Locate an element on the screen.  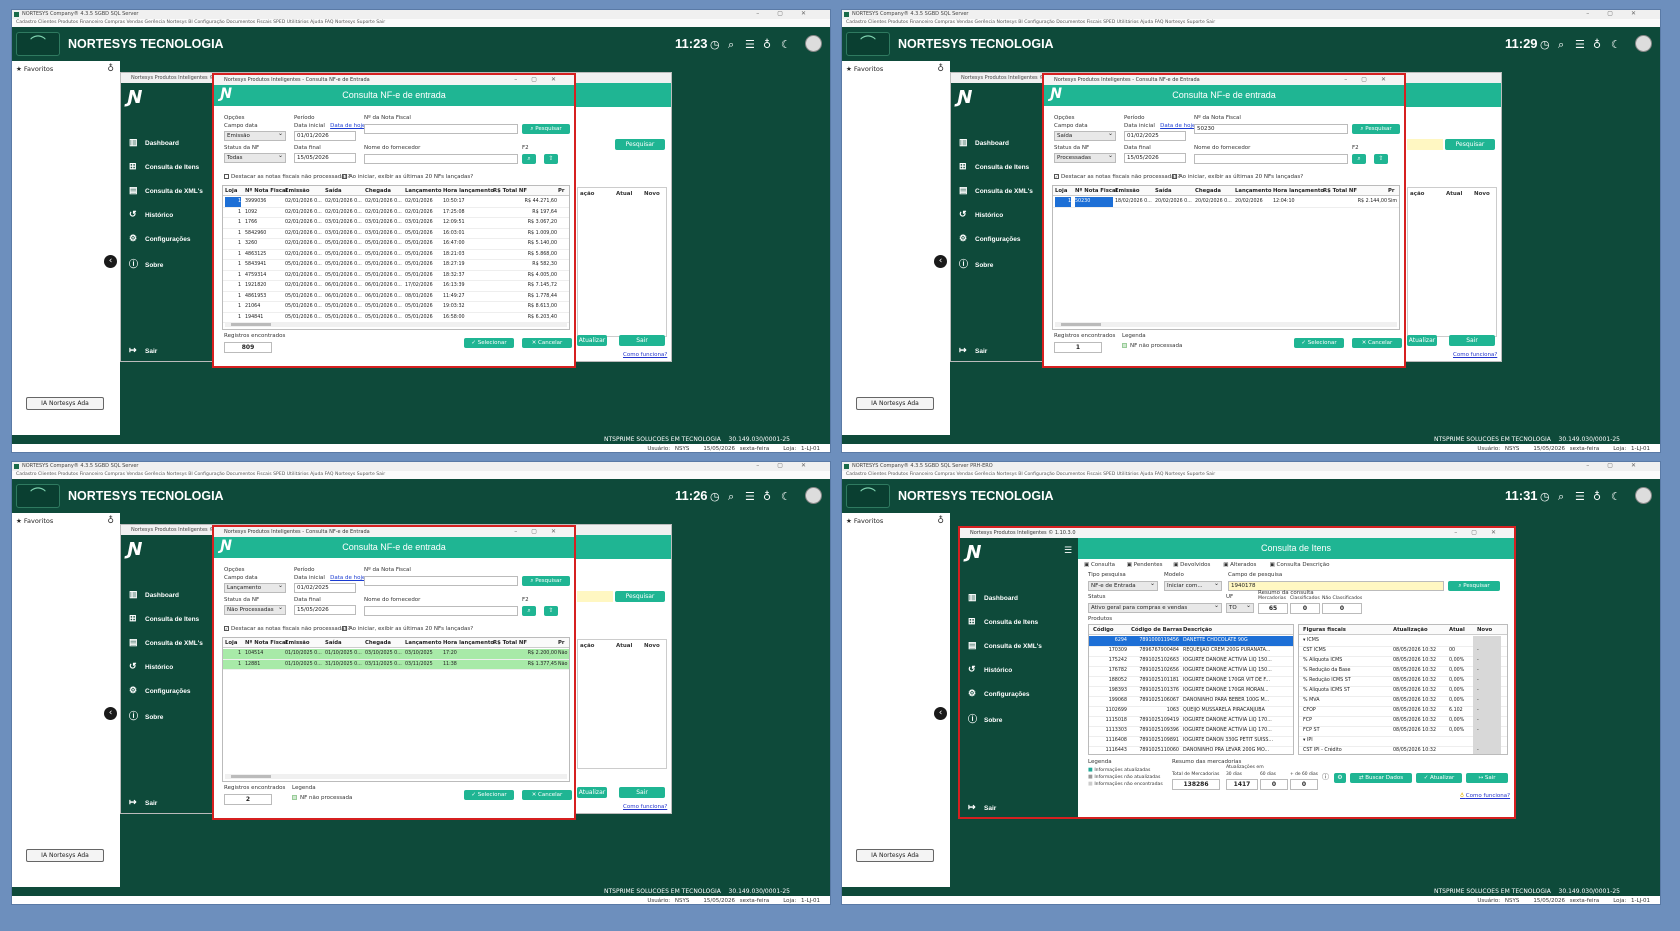
list-icon: ☰ is located at coordinates (750, 496).